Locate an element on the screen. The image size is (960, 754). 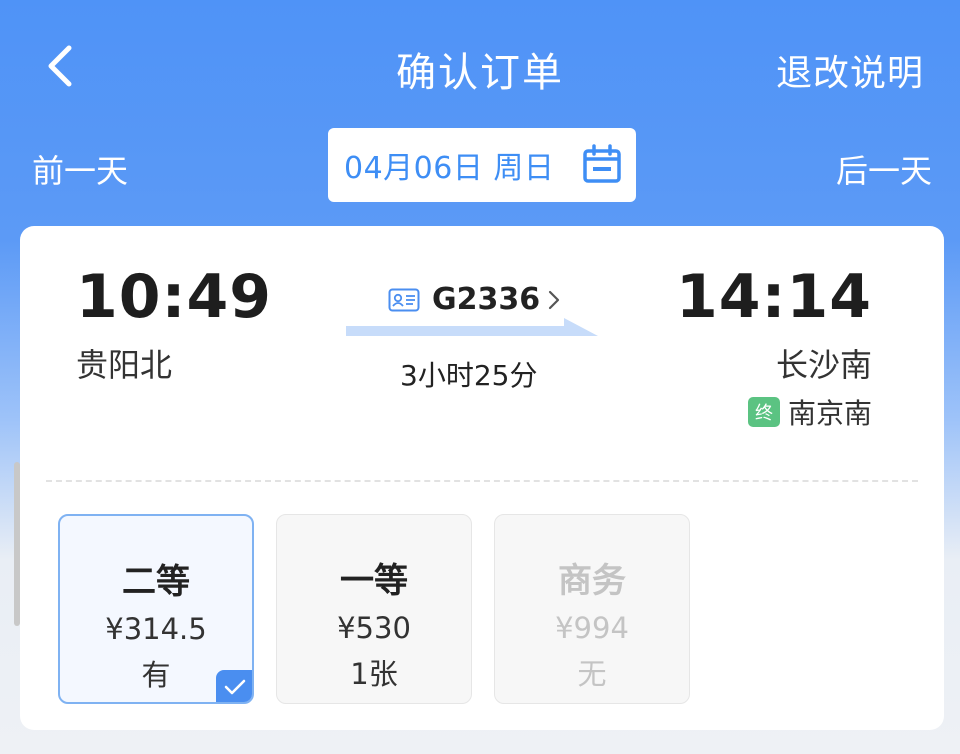
seat-price: ¥994 is located at coordinates (592, 628).